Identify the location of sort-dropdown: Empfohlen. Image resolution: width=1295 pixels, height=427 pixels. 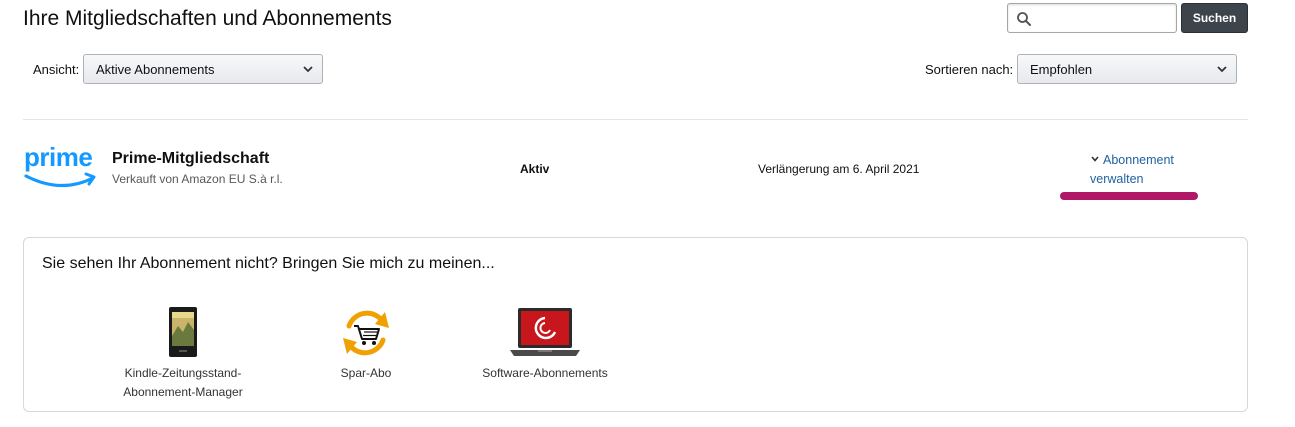
(1127, 69).